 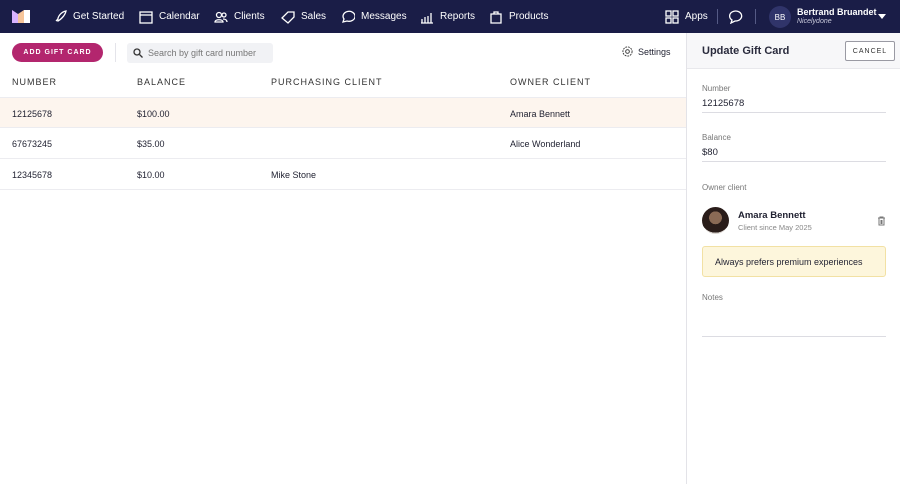 I want to click on cell-owner: Alice Wonderland, so click(x=545, y=144).